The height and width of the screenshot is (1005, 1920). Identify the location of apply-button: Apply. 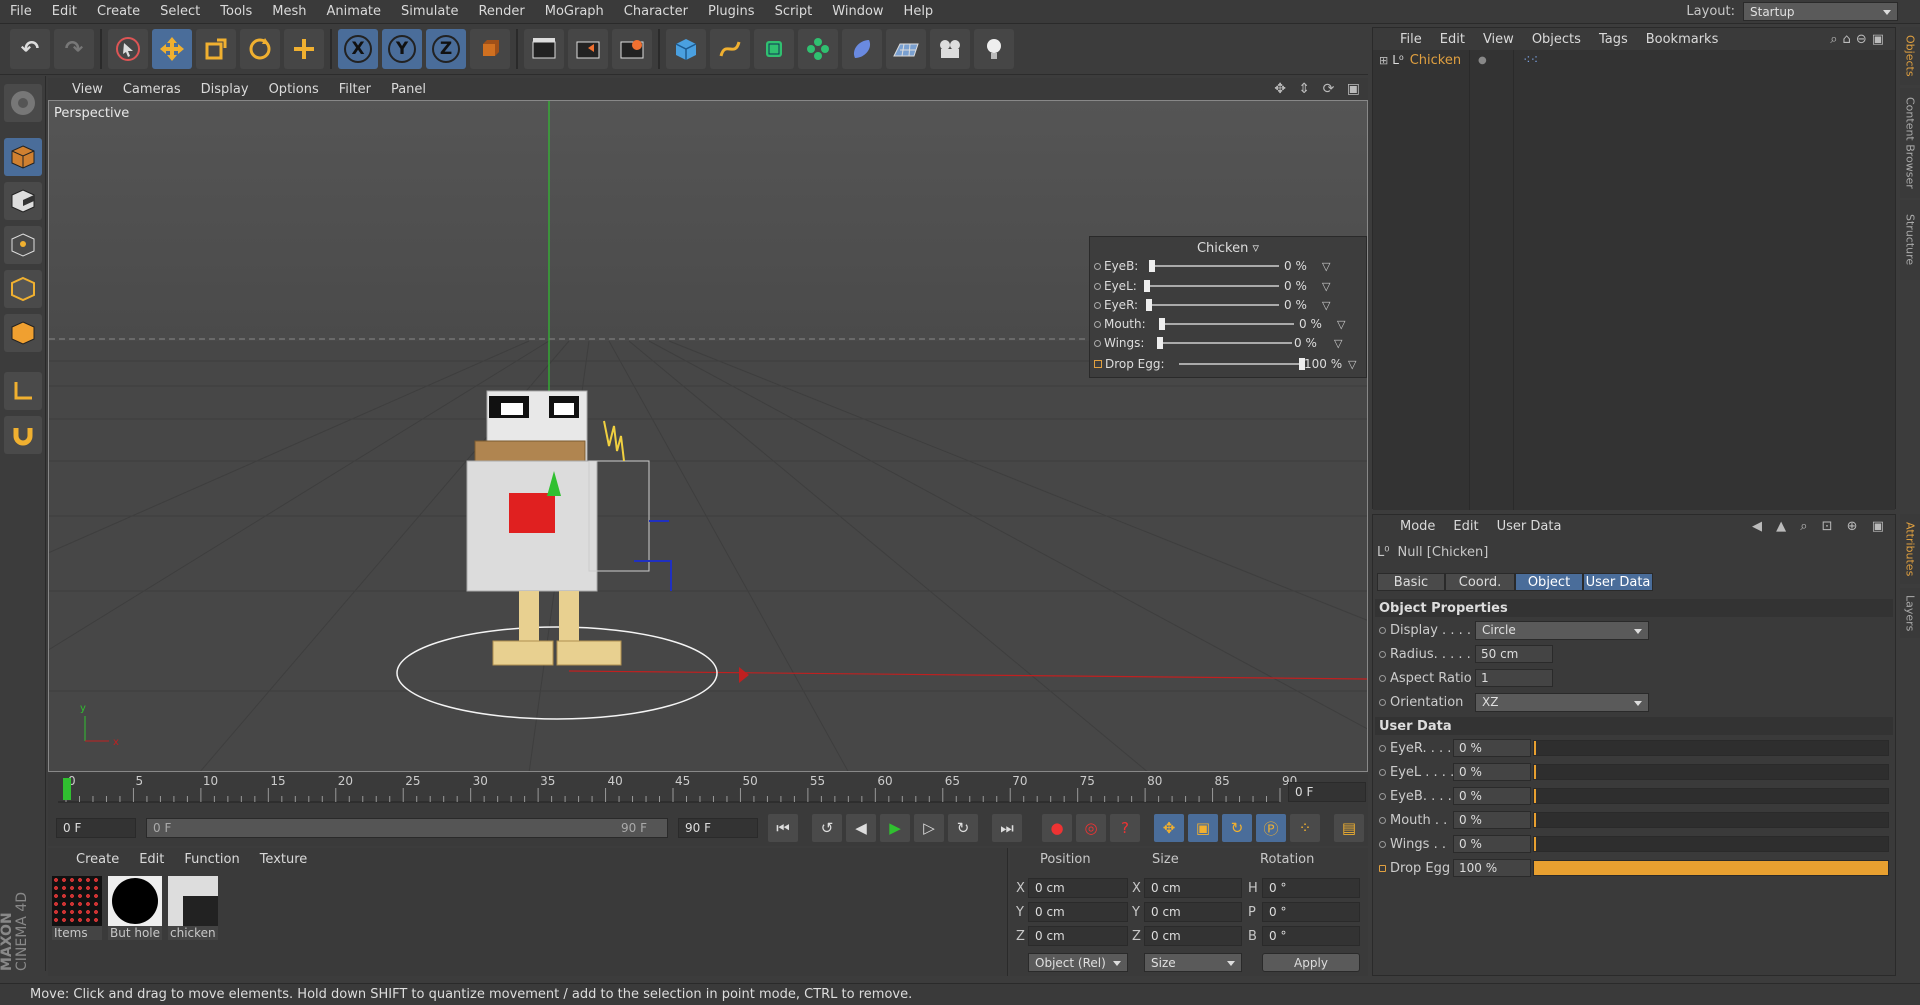
(1311, 962).